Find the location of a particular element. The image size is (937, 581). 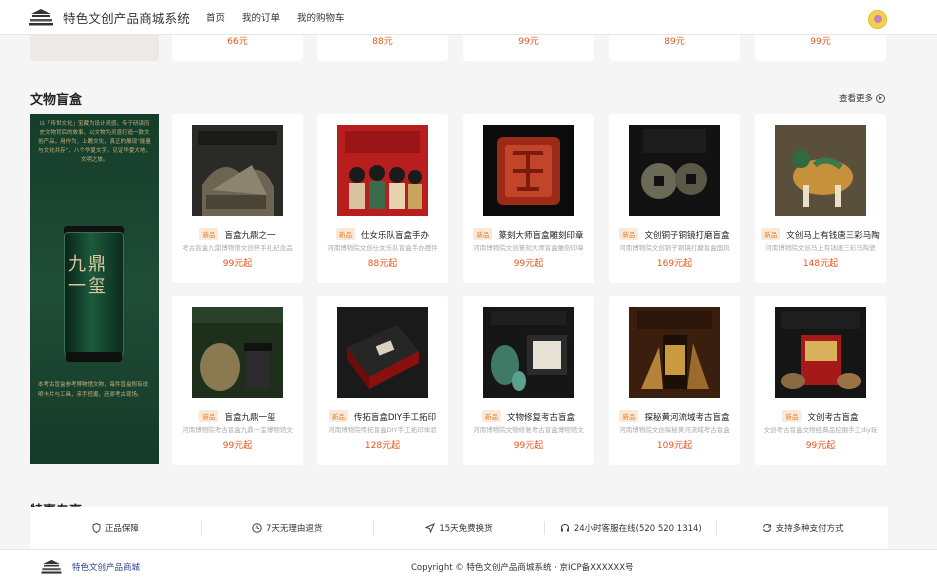

site-brand: 特色文创产品商城系统 is located at coordinates (126, 17).